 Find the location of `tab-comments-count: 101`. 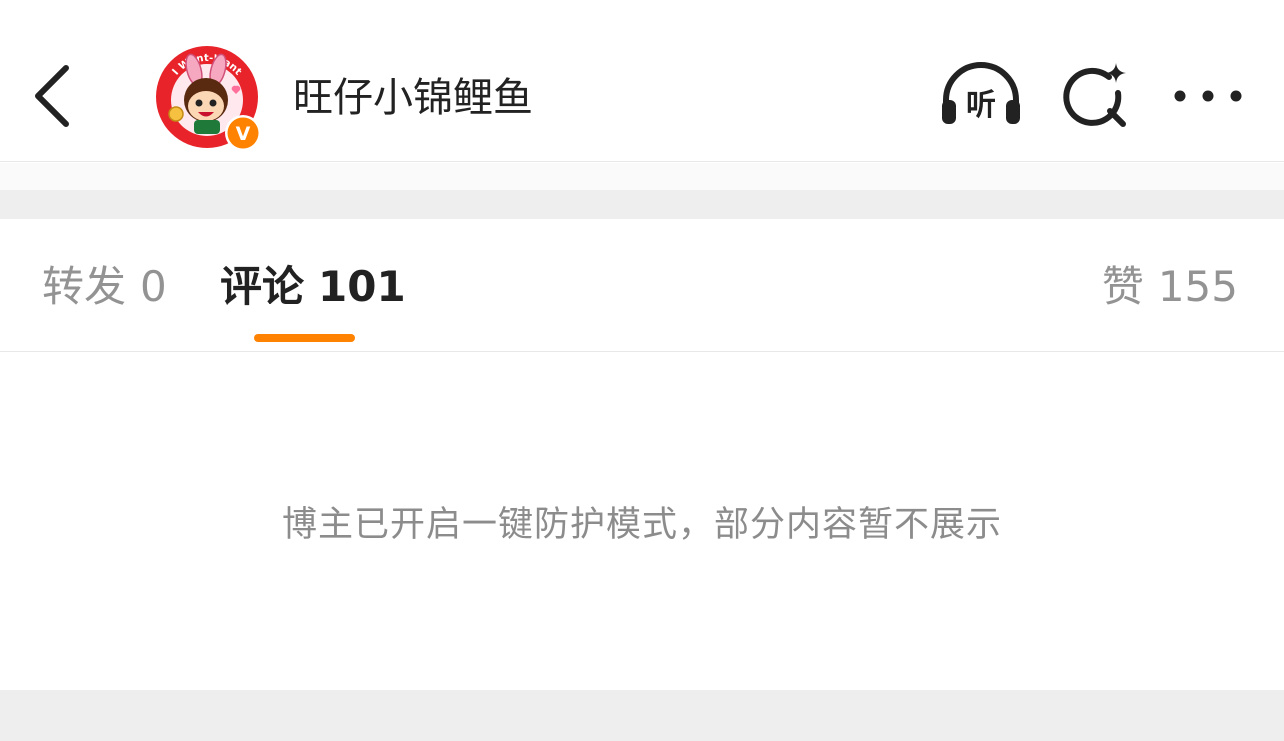

tab-comments-count: 101 is located at coordinates (362, 286).